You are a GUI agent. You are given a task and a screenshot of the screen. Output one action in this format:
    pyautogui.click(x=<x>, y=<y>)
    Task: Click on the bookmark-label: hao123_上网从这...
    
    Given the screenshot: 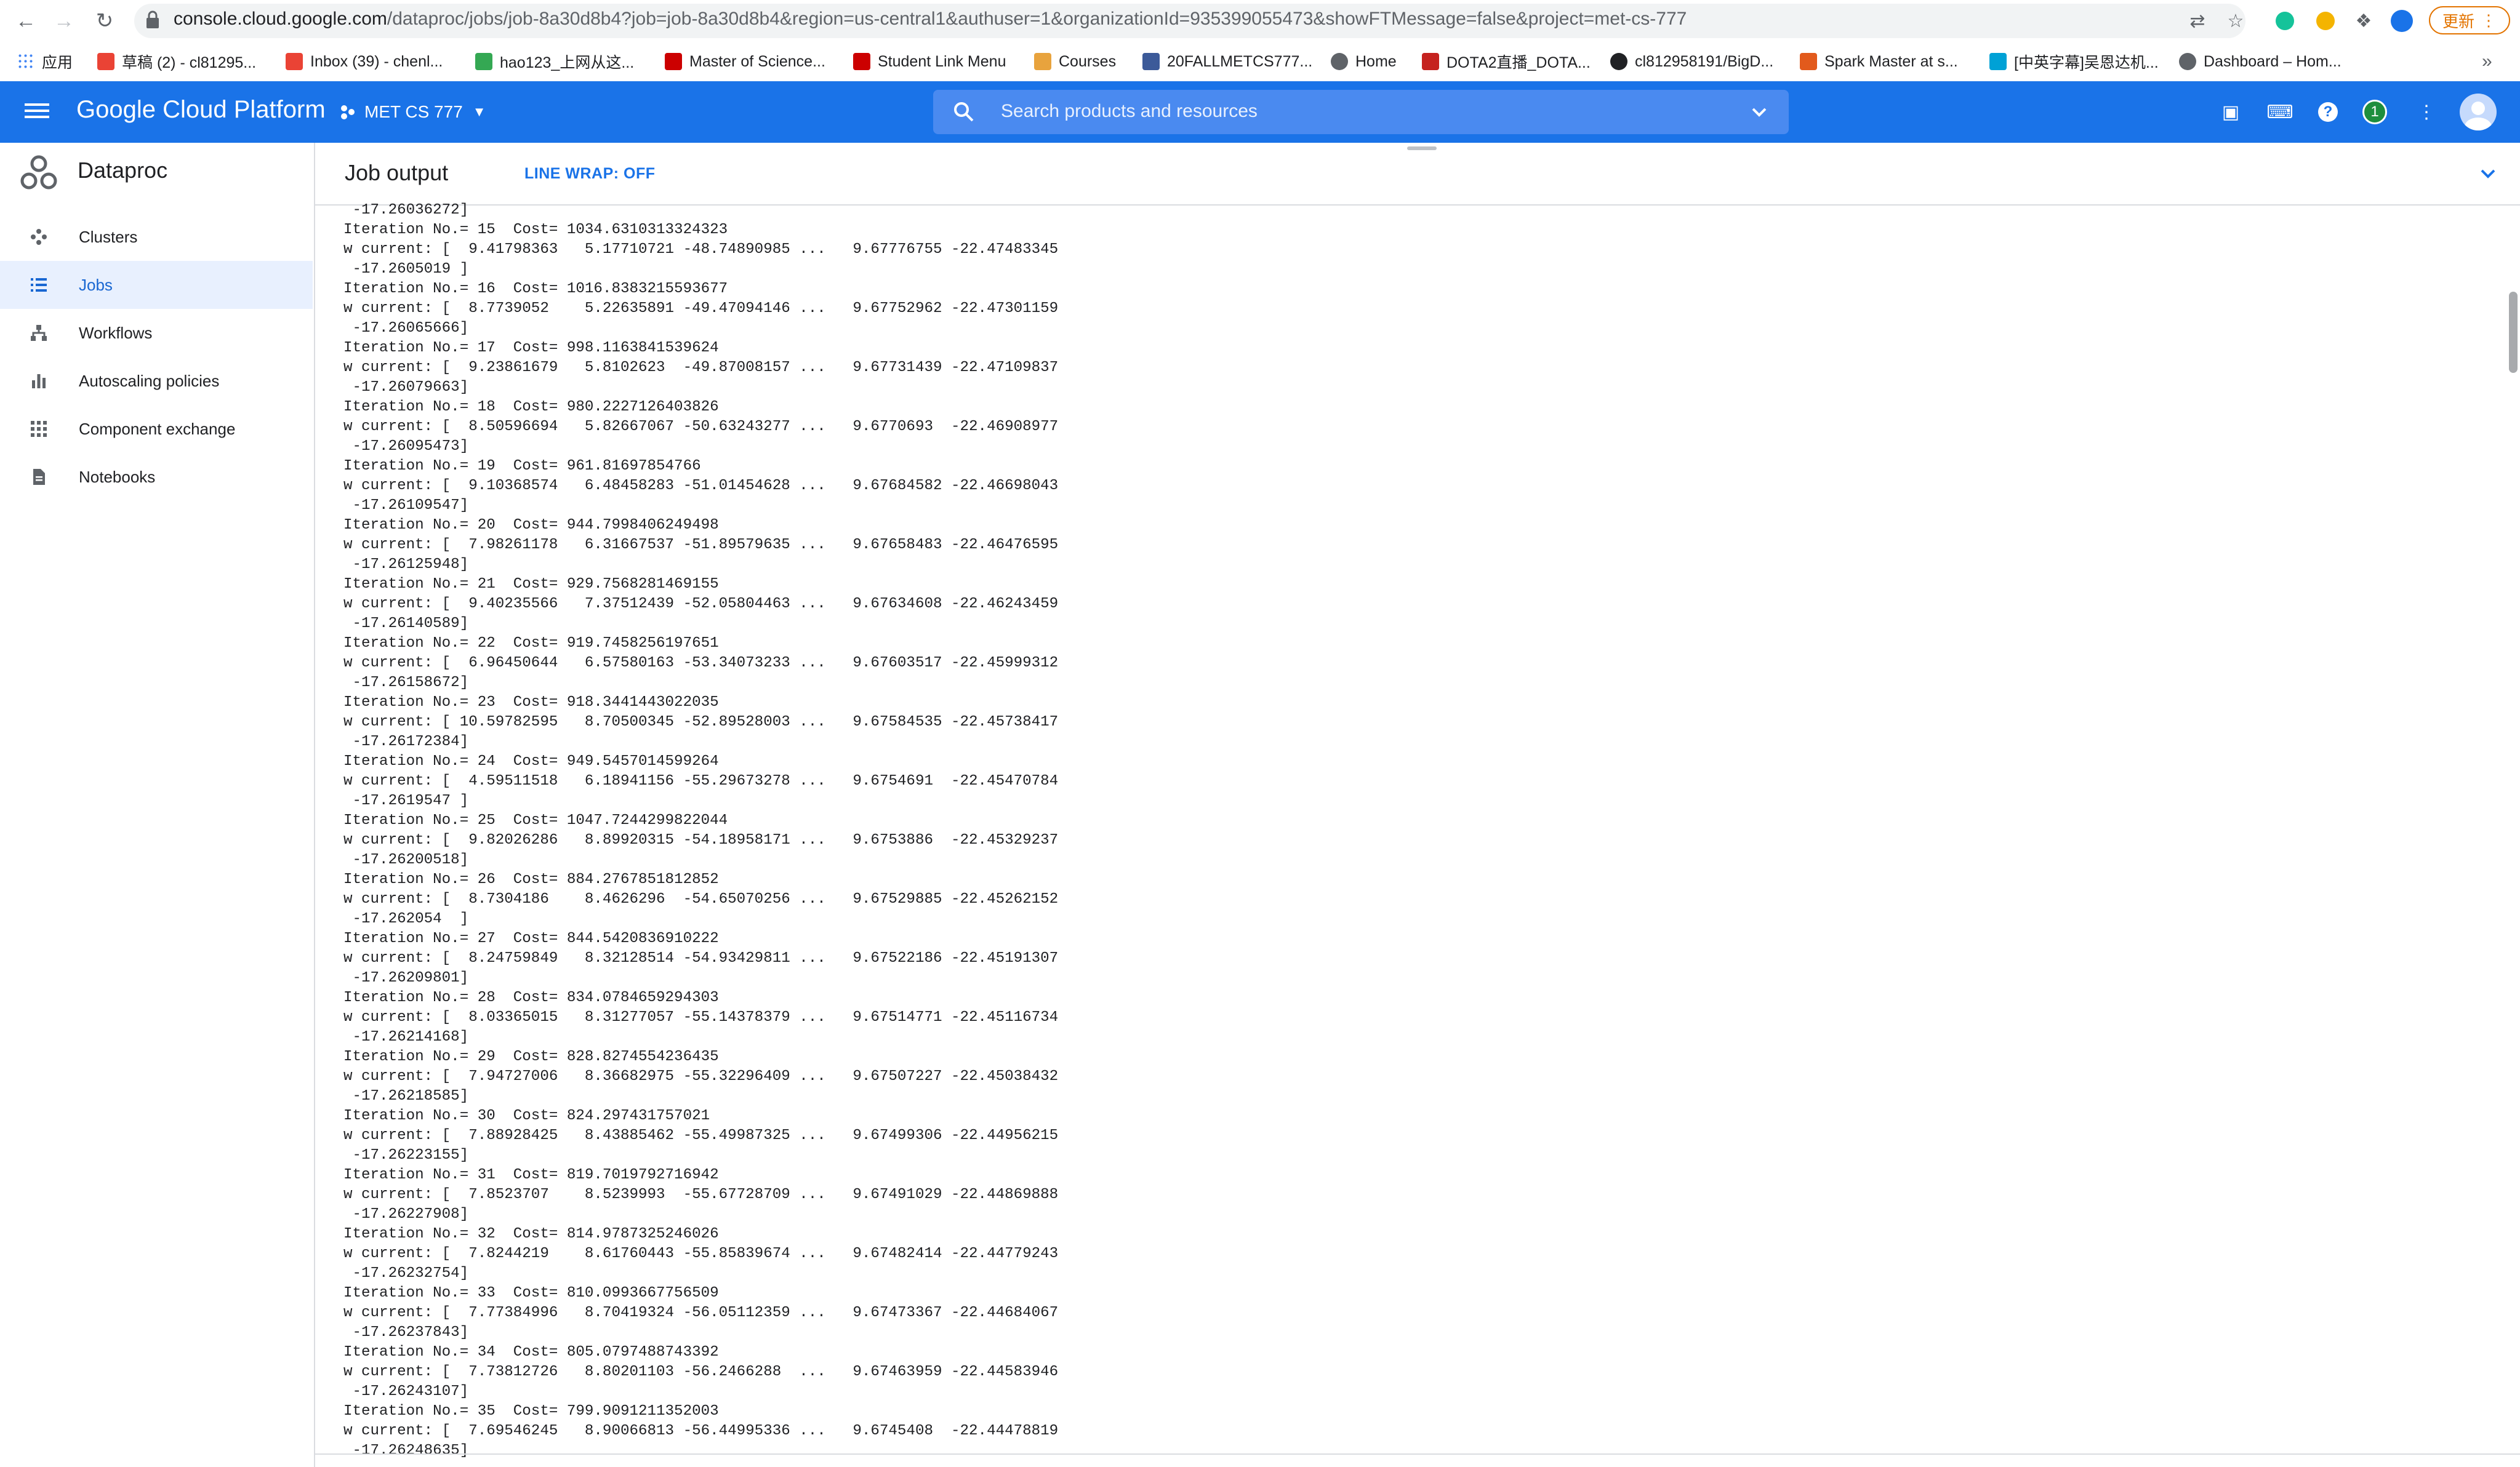 What is the action you would take?
    pyautogui.click(x=567, y=62)
    